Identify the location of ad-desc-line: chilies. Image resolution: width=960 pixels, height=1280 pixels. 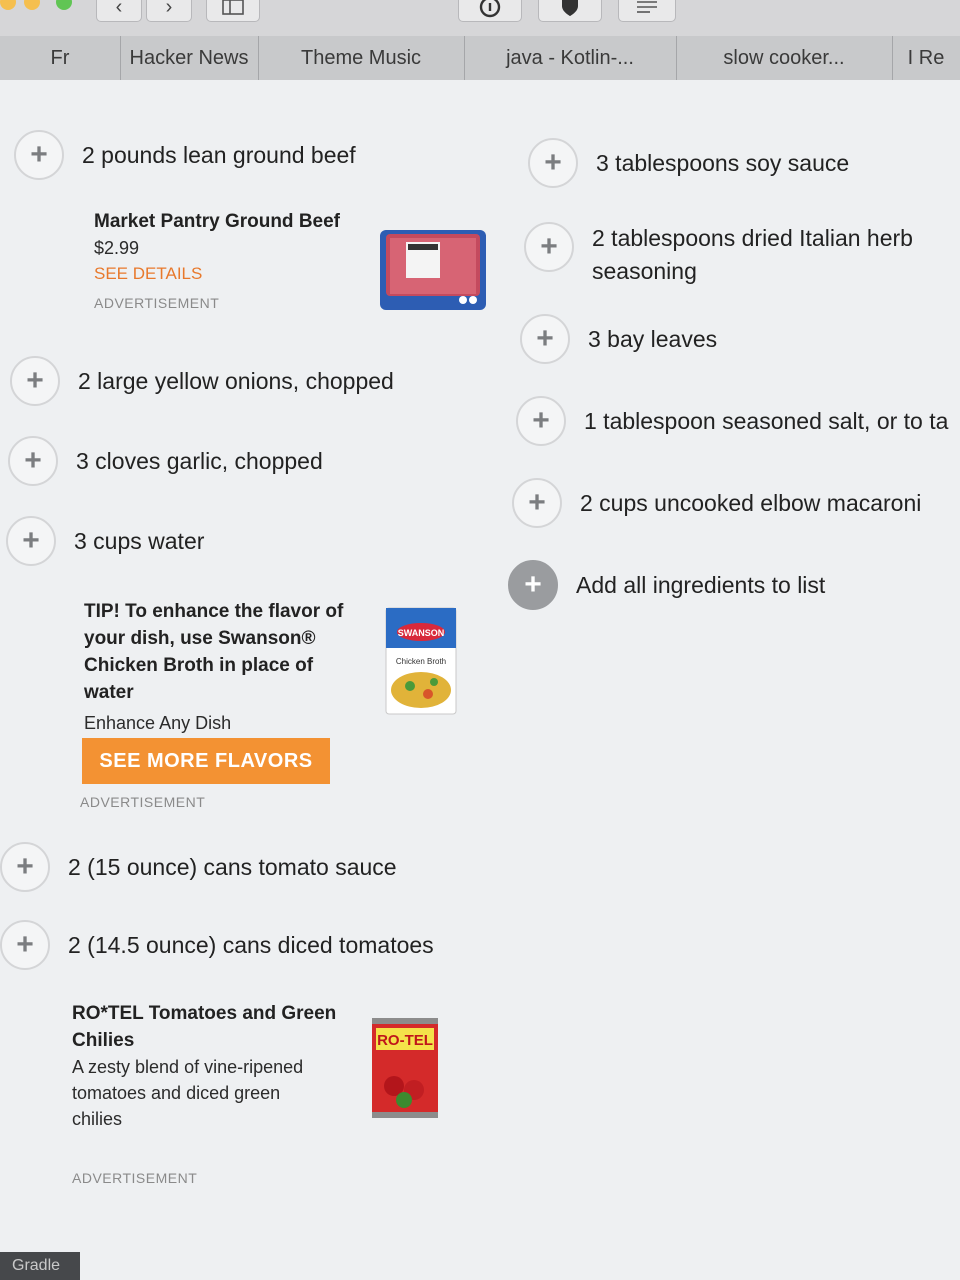
(97, 1119).